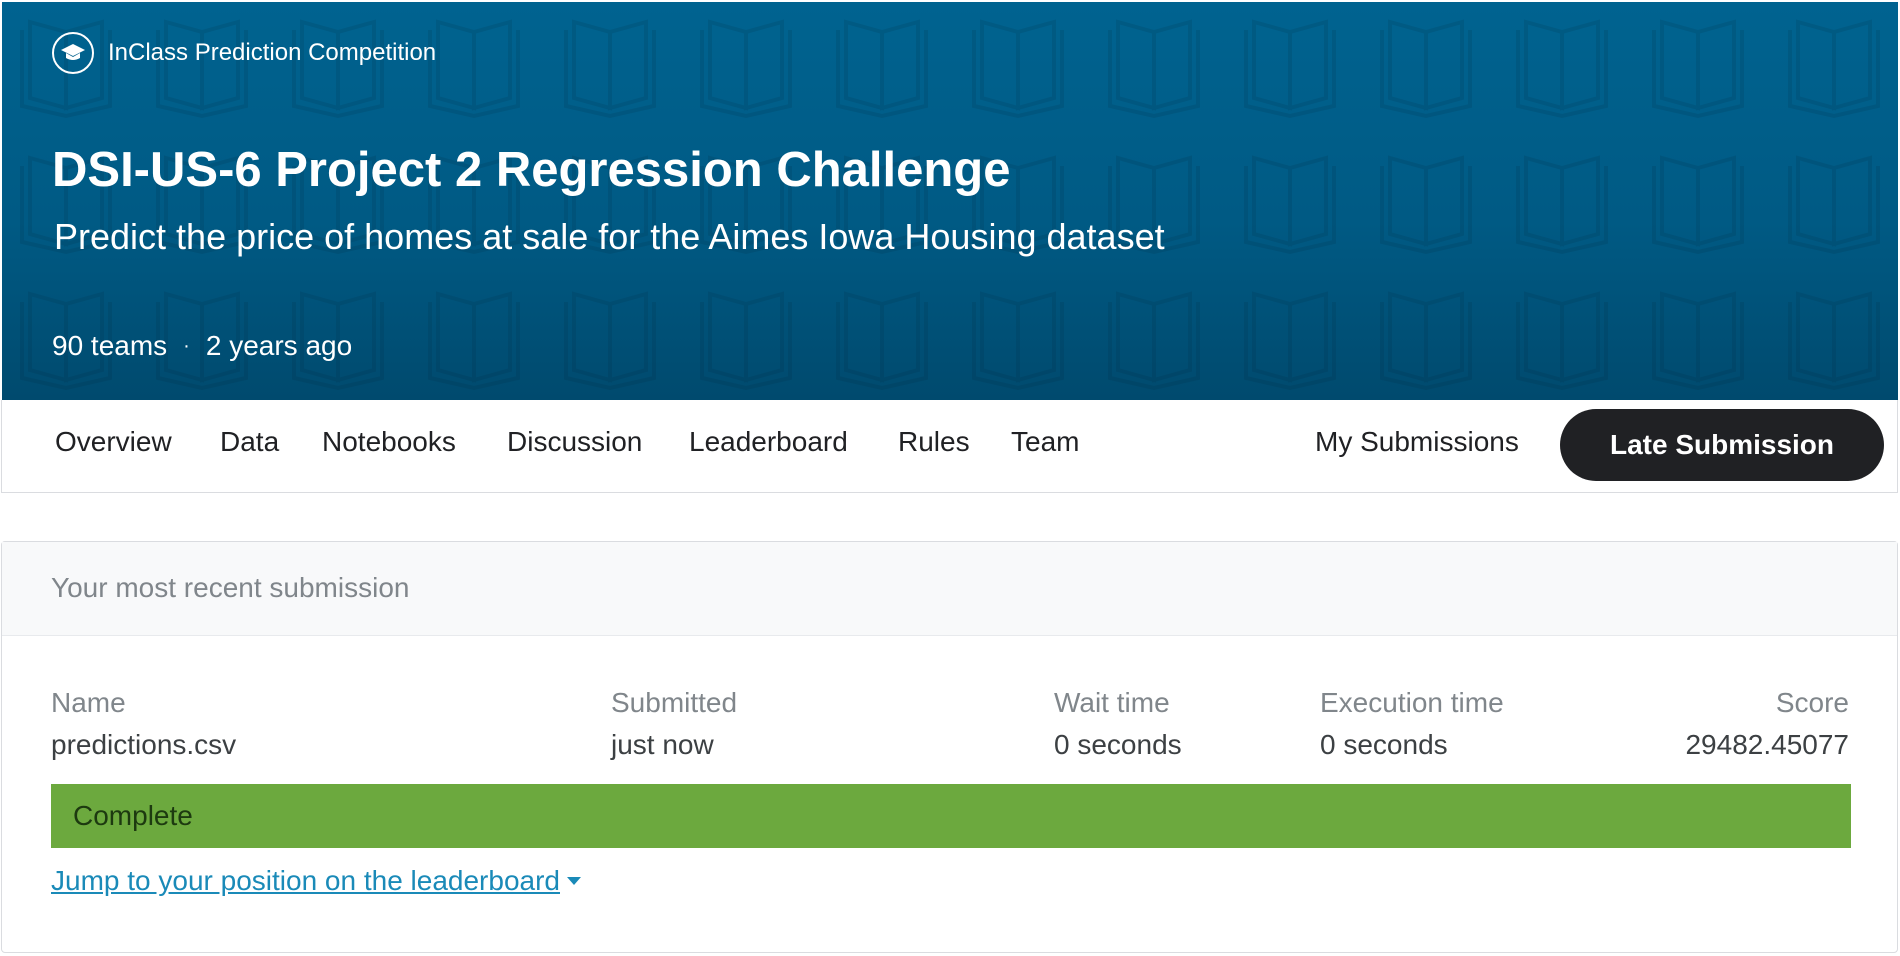 This screenshot has width=1900, height=956. I want to click on tab-leaderboard: Leaderboard, so click(768, 442).